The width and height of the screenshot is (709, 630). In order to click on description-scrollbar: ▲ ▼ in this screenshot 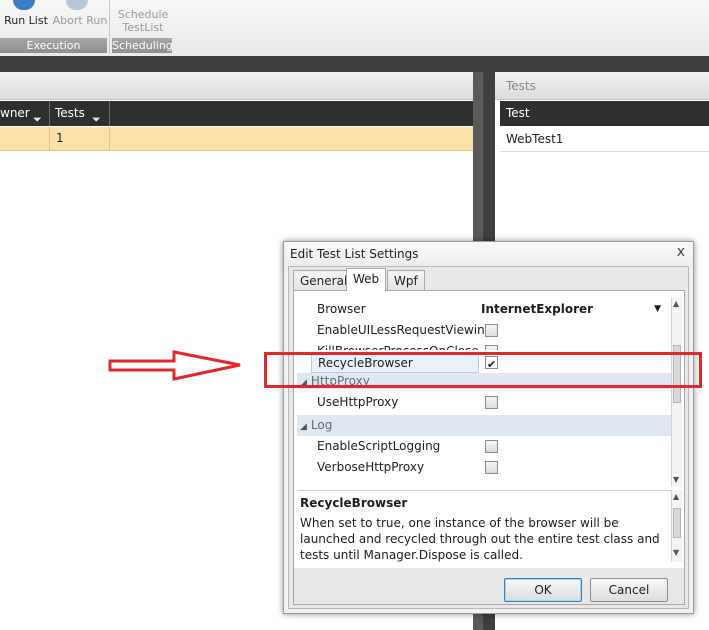, I will do `click(676, 526)`.